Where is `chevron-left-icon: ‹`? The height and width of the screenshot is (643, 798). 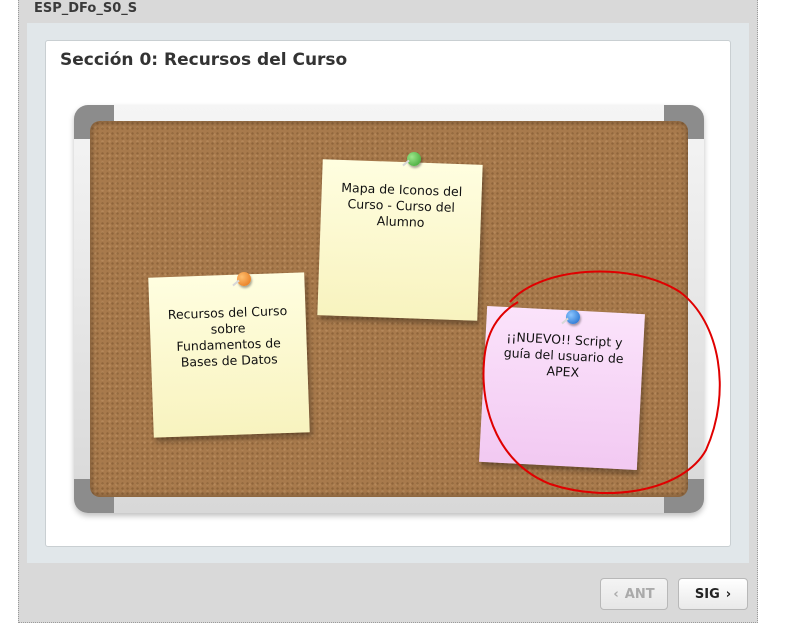 chevron-left-icon: ‹ is located at coordinates (616, 594).